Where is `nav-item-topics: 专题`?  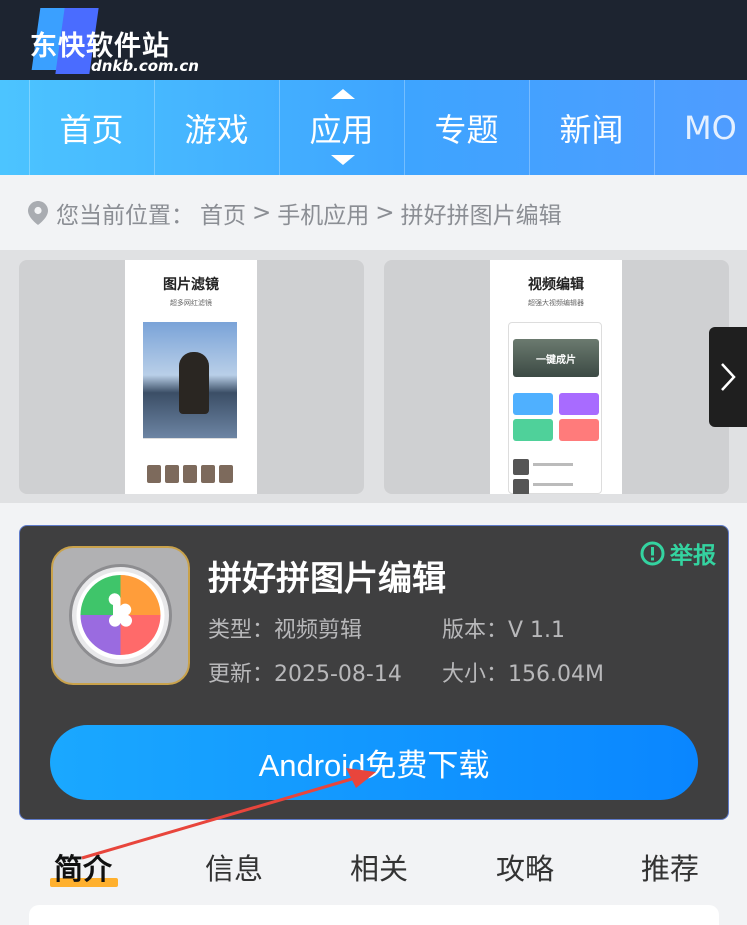 nav-item-topics: 专题 is located at coordinates (466, 127).